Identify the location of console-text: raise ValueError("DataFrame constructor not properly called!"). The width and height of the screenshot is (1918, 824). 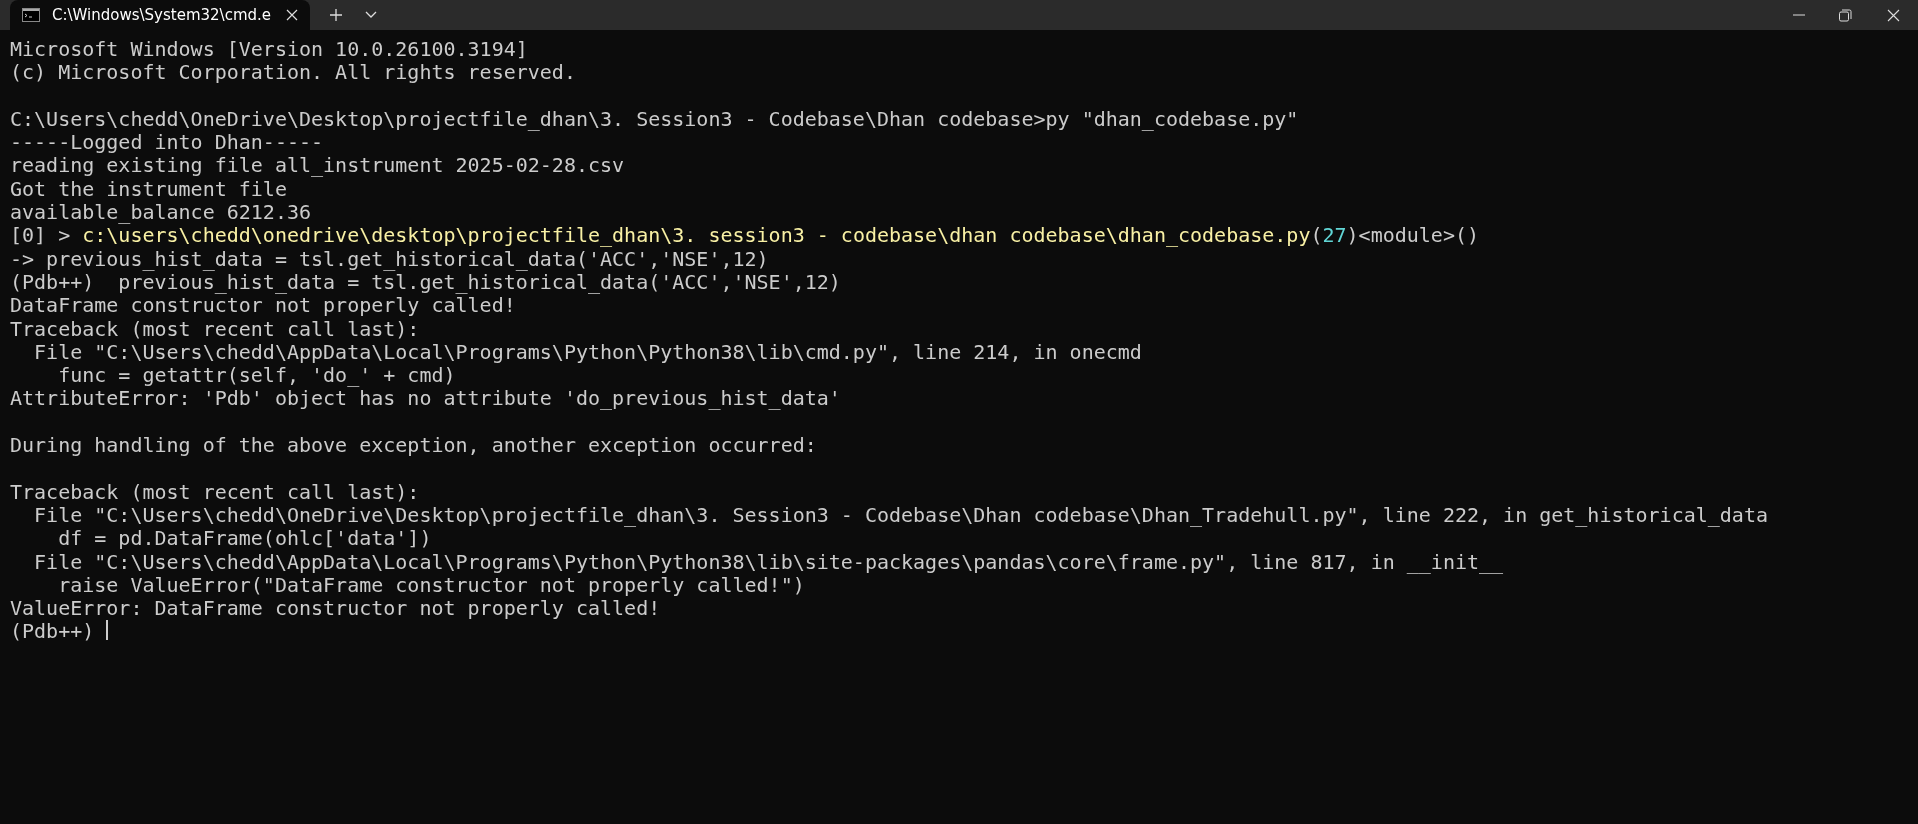
(431, 585).